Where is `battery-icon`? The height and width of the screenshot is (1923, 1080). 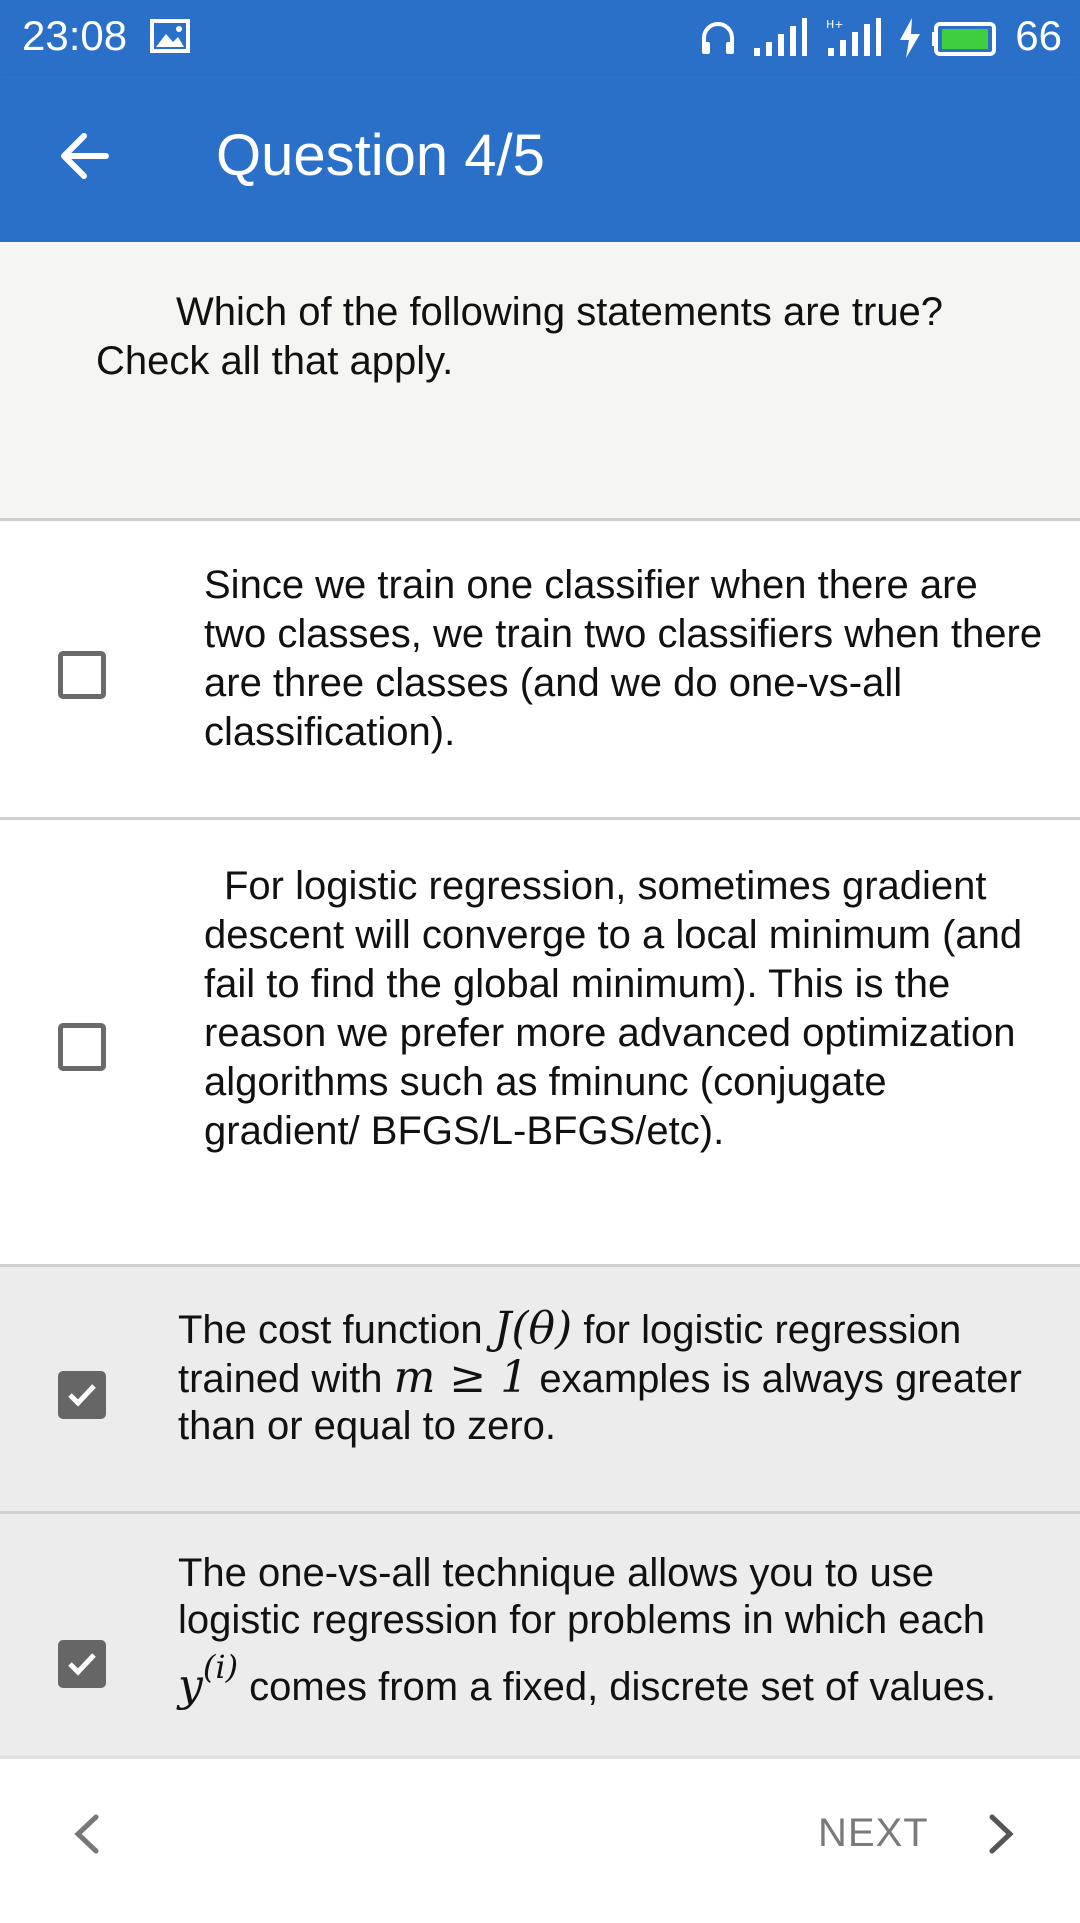
battery-icon is located at coordinates (967, 40).